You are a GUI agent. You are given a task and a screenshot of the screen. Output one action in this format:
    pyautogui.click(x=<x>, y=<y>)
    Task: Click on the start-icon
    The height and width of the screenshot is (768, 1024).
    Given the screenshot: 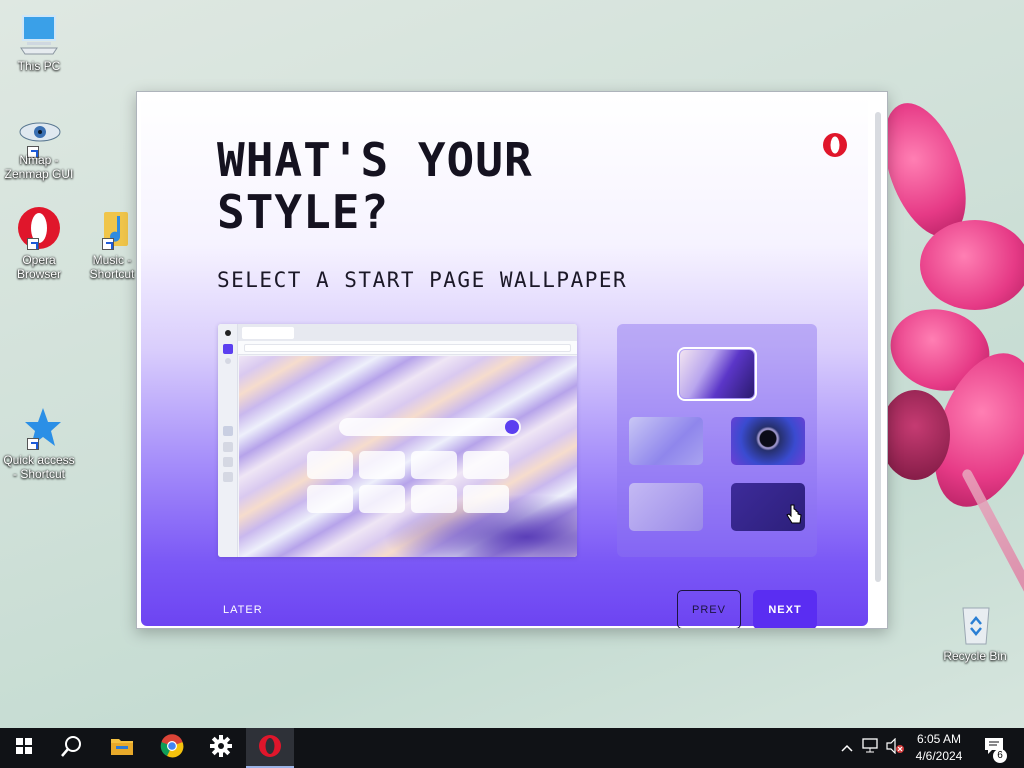 What is the action you would take?
    pyautogui.click(x=24, y=748)
    